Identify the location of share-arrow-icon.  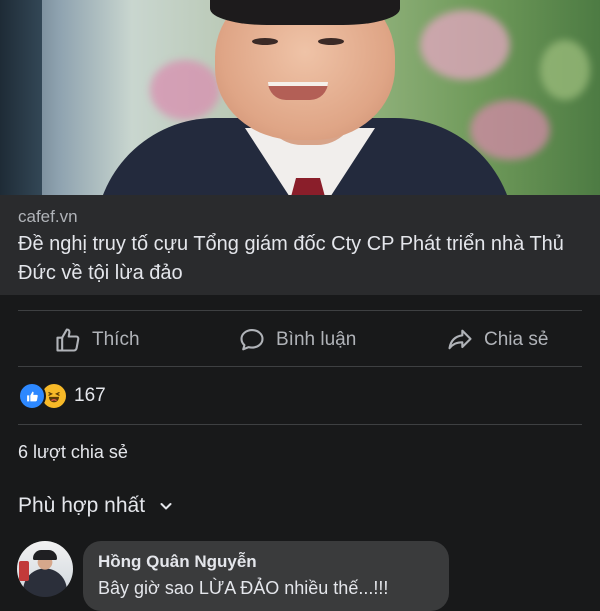
(460, 339).